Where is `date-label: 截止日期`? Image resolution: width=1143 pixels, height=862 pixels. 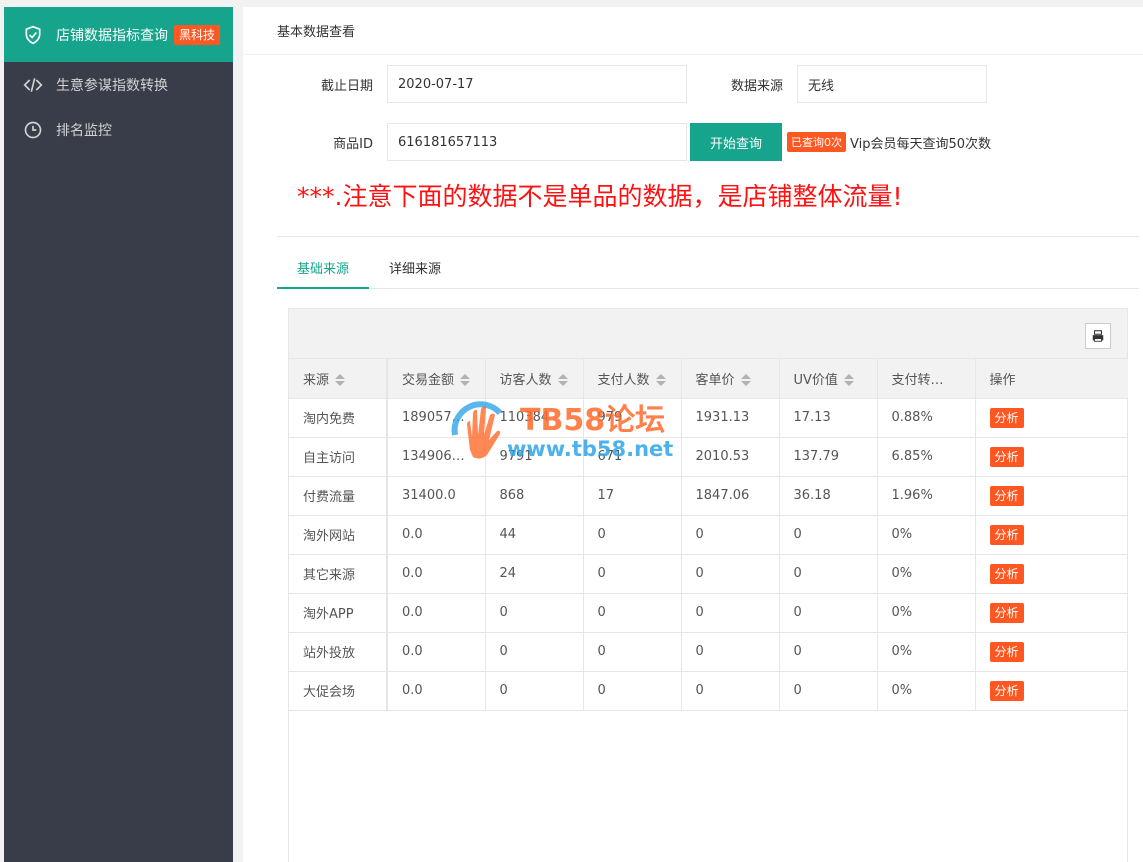 date-label: 截止日期 is located at coordinates (346, 86).